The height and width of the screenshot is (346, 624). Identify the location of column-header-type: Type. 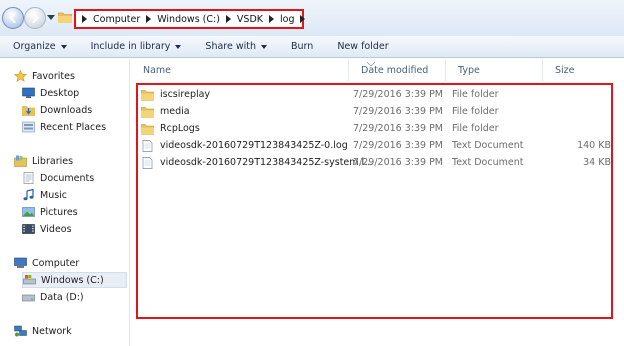
(494, 70).